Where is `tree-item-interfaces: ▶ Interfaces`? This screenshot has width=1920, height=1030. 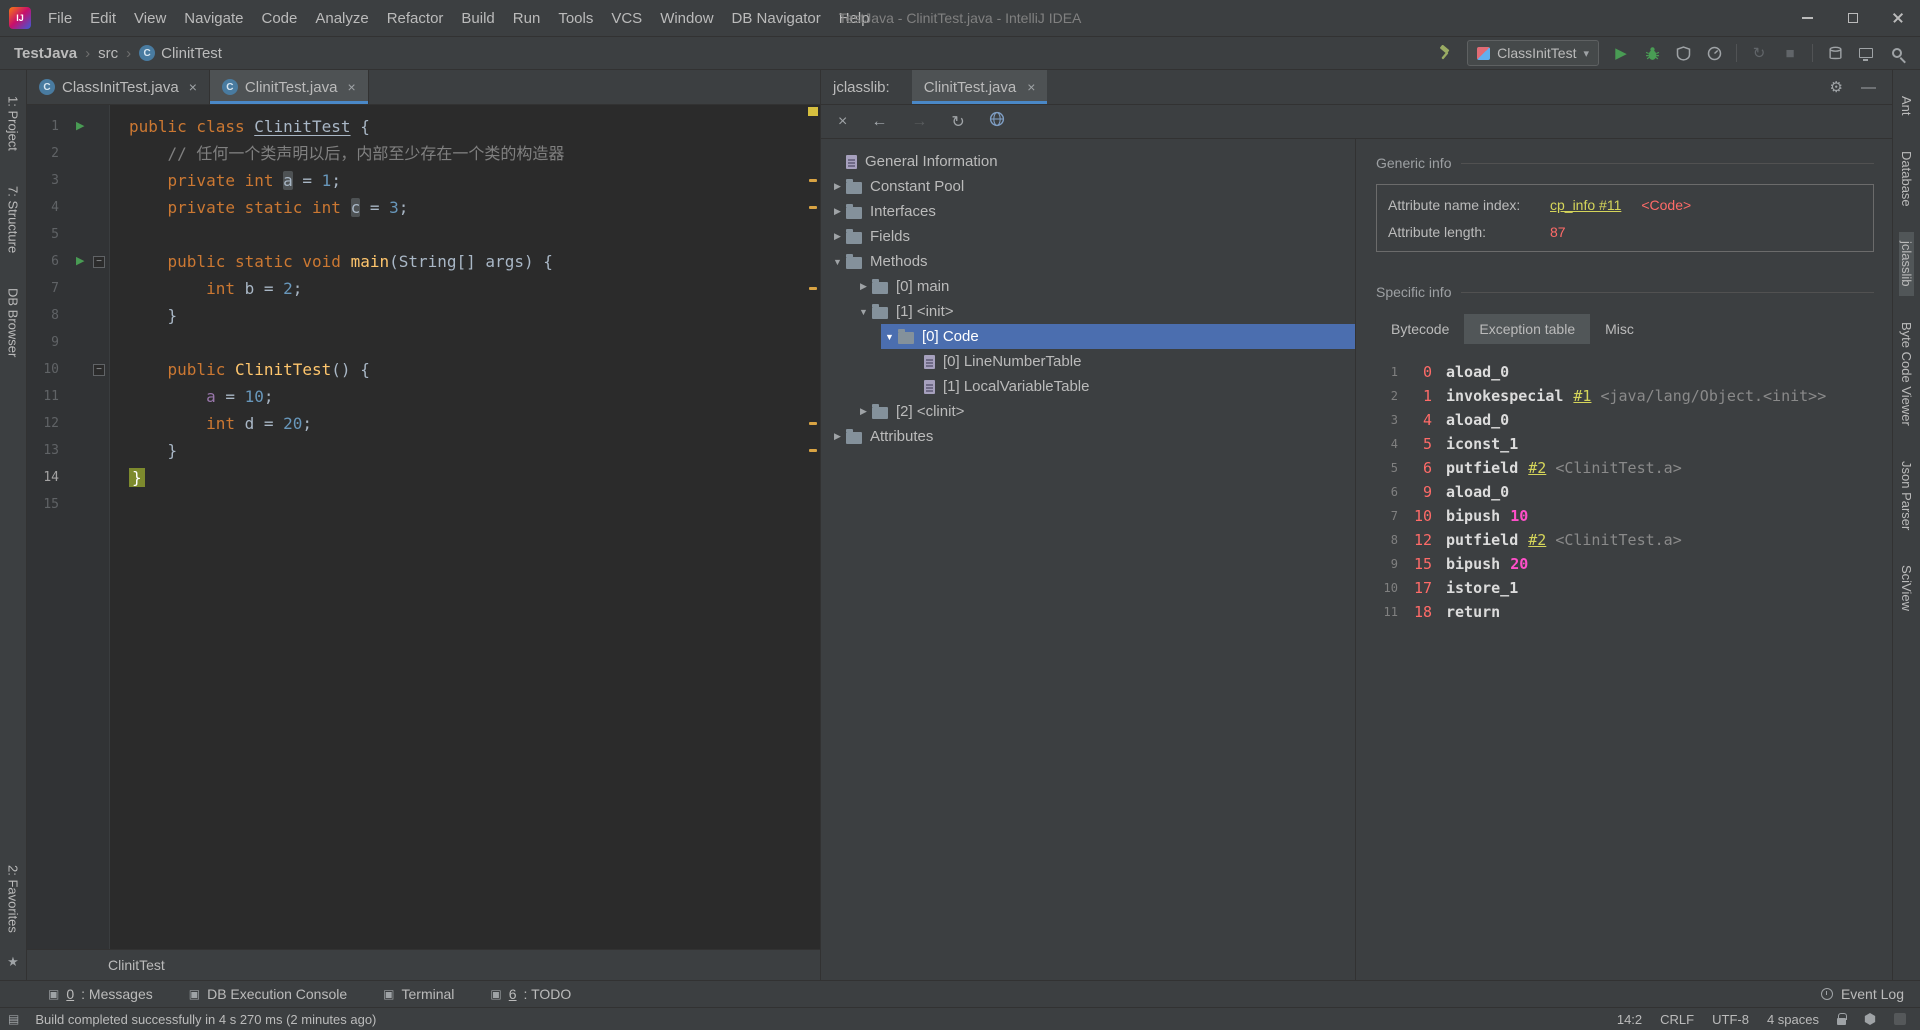
tree-item-interfaces: ▶ Interfaces is located at coordinates (1088, 211).